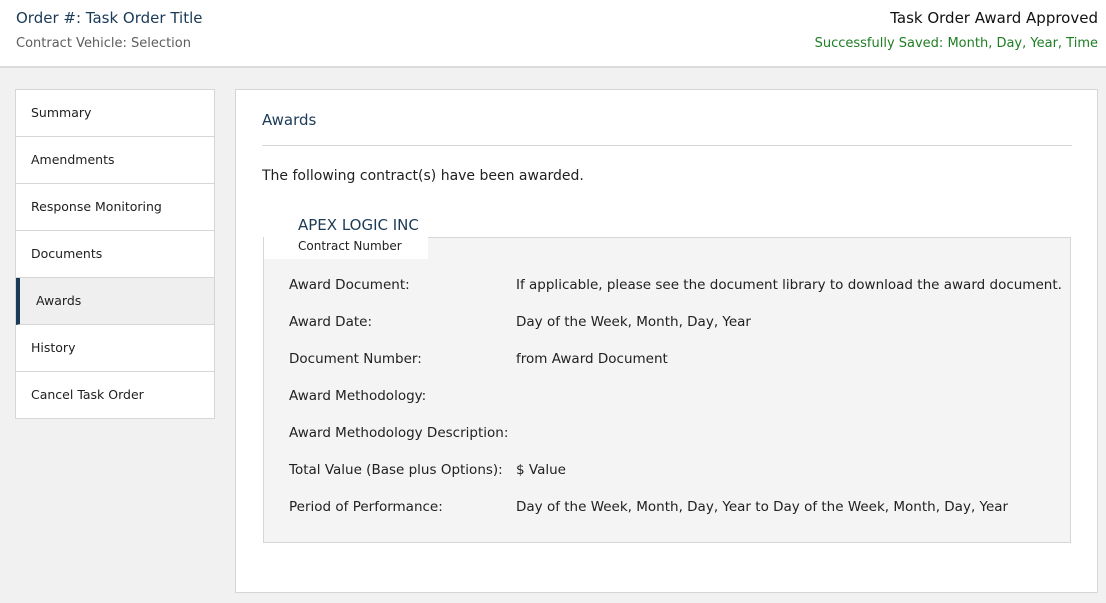 The width and height of the screenshot is (1106, 603). I want to click on order-status: Task Order Award Approved, so click(994, 18).